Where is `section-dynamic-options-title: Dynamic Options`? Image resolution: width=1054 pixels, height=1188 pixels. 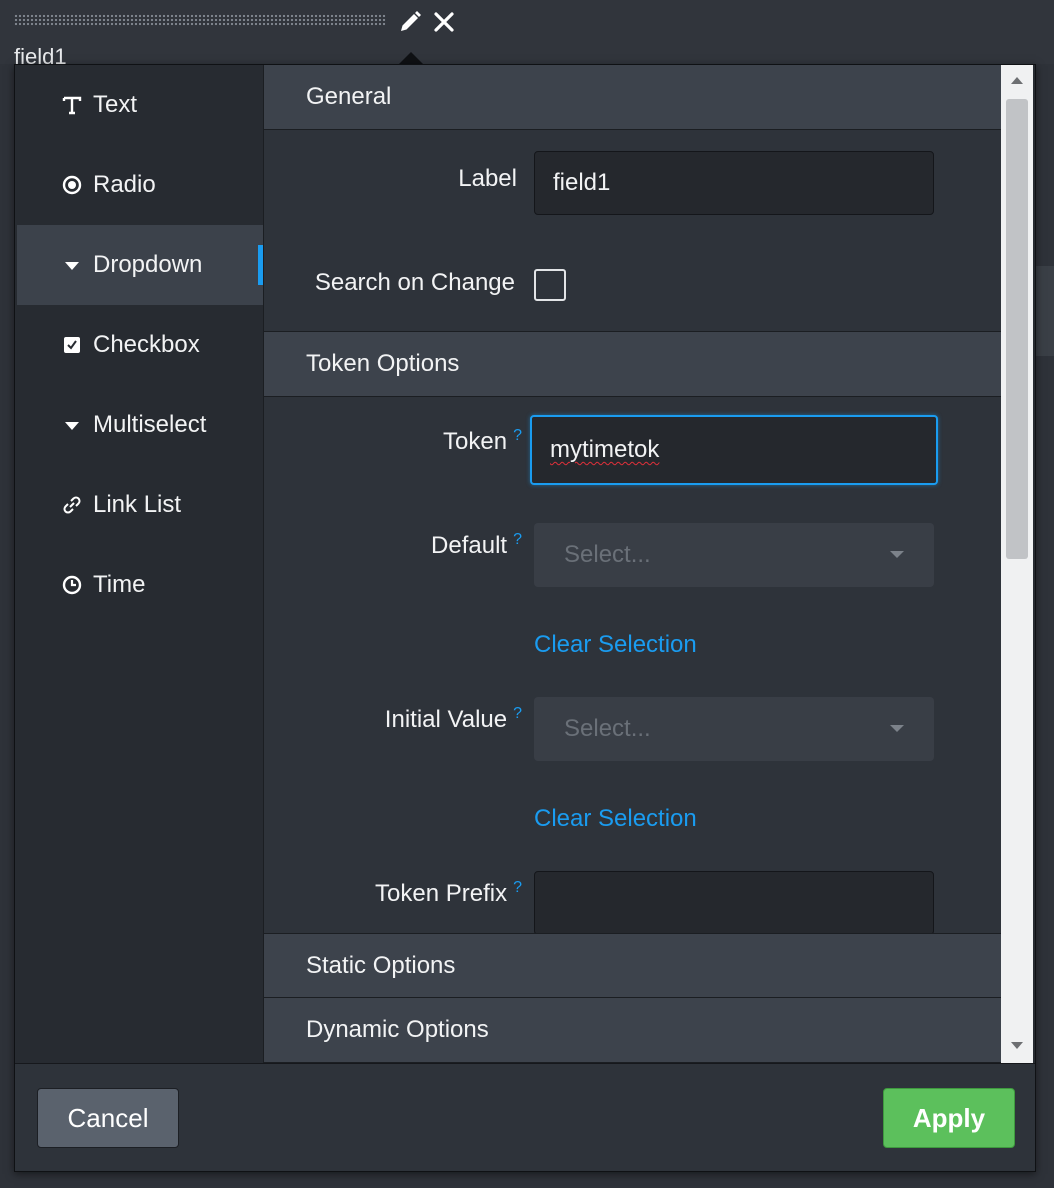 section-dynamic-options-title: Dynamic Options is located at coordinates (397, 1029).